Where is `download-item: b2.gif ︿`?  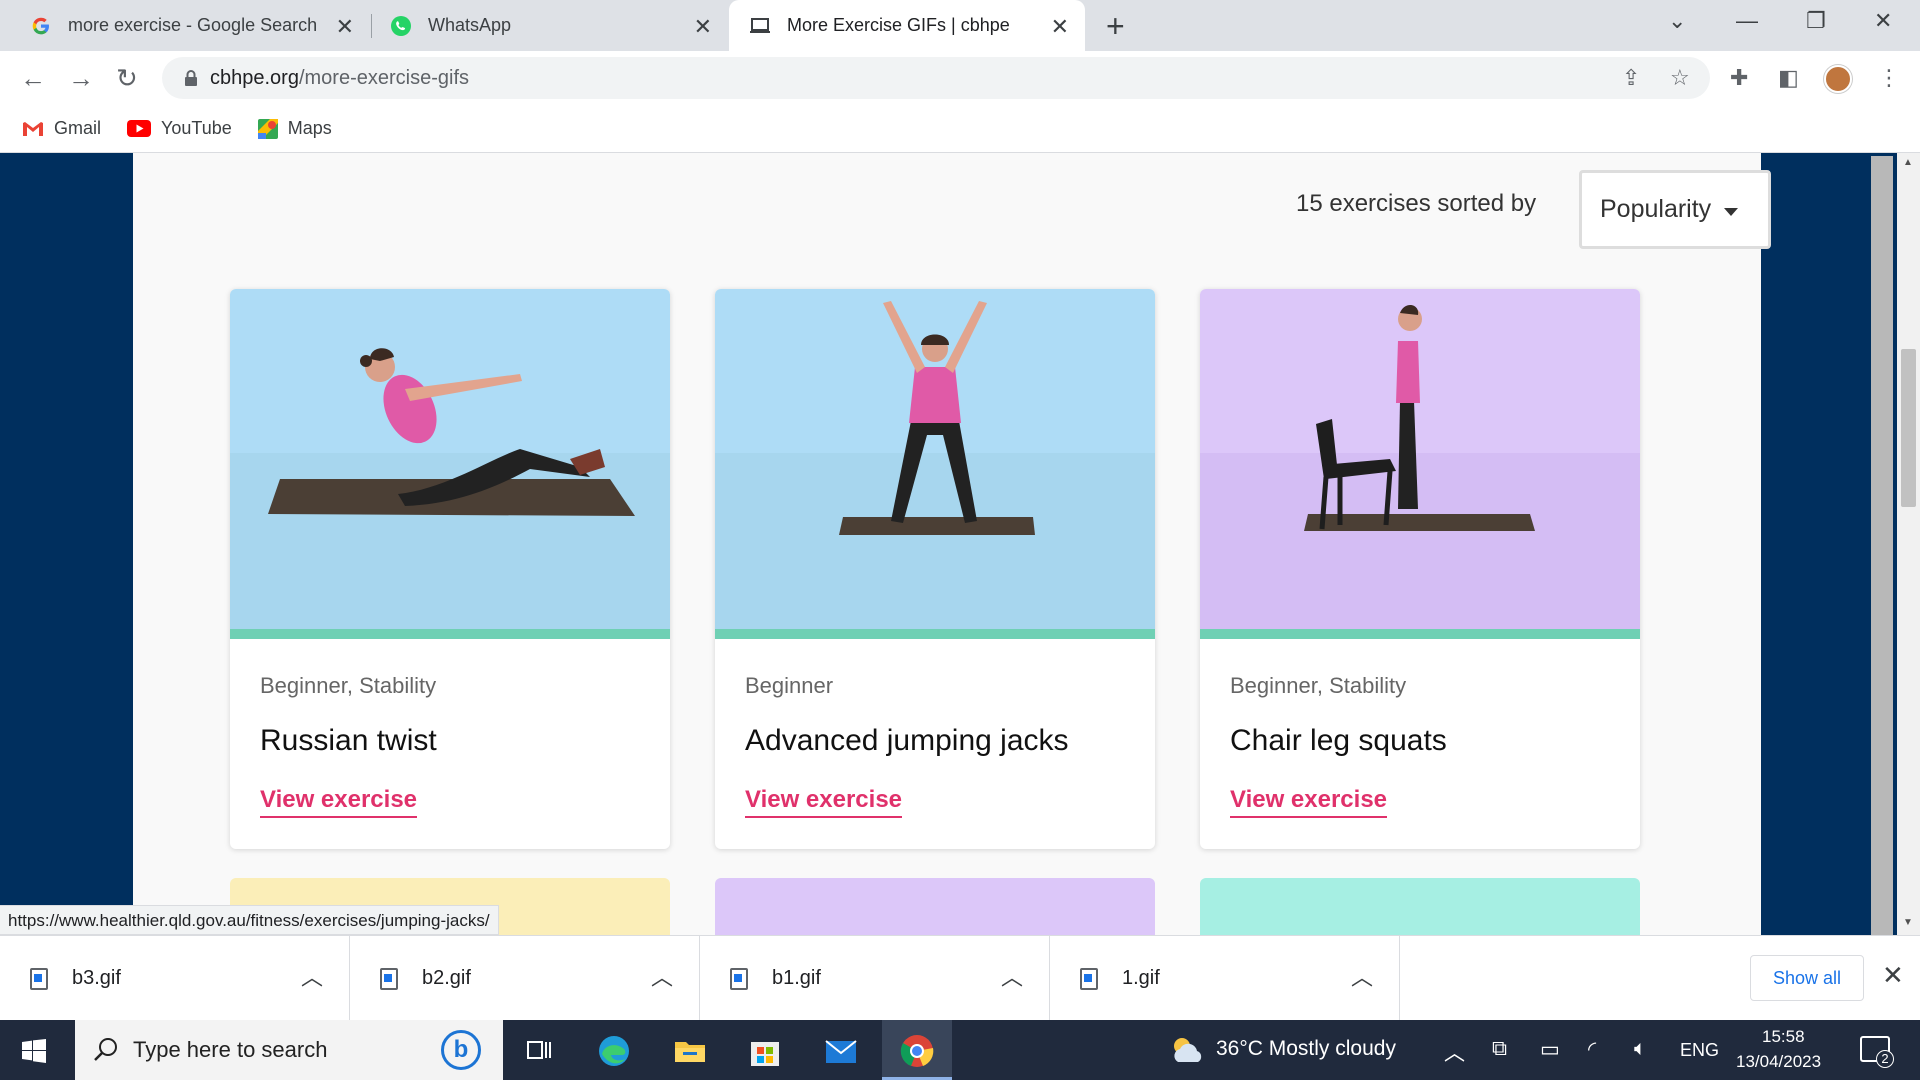
download-item: b2.gif ︿ is located at coordinates (525, 978).